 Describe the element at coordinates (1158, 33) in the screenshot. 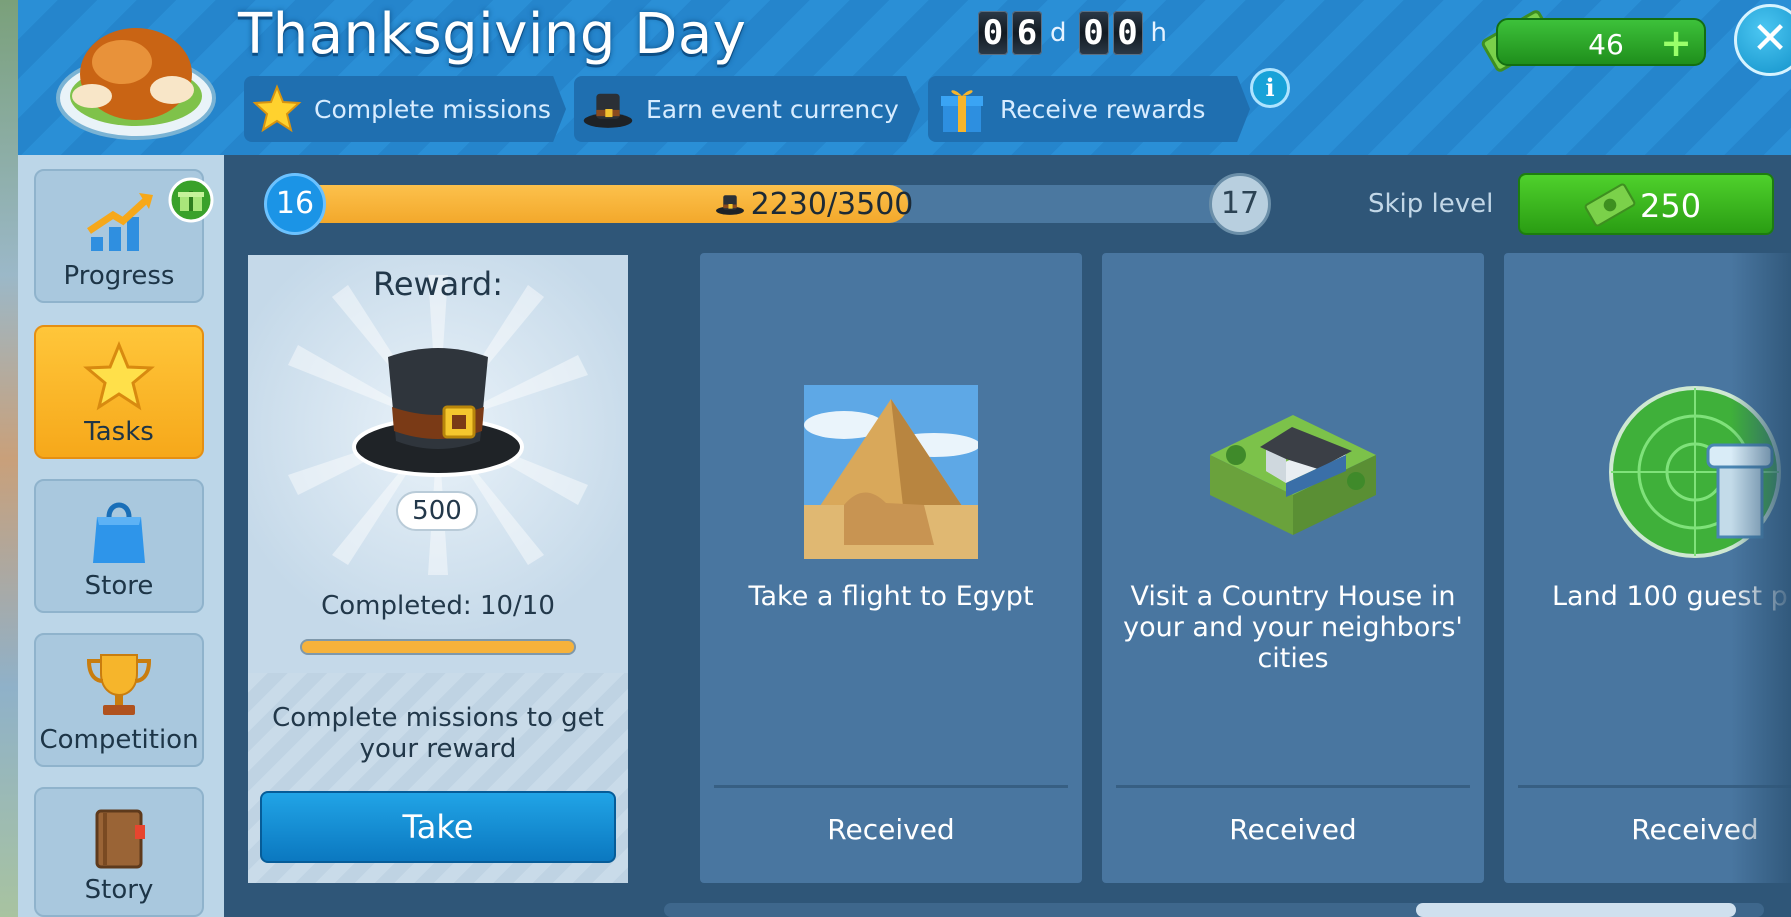

I see `timer-hours-unit: h` at that location.